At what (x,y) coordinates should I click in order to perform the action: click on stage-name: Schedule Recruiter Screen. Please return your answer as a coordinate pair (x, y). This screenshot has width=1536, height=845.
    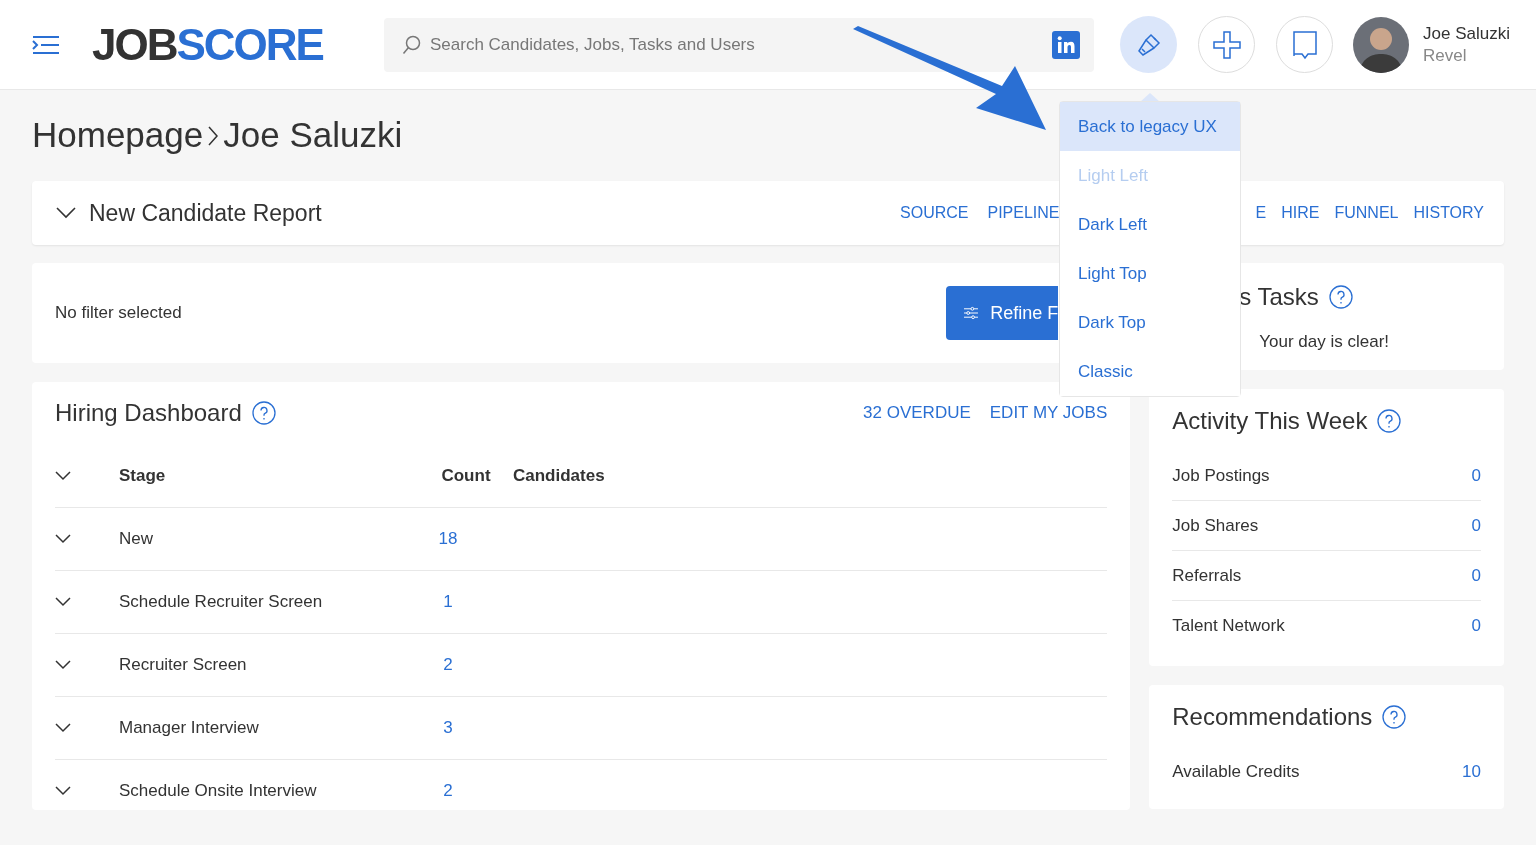
    Looking at the image, I should click on (221, 602).